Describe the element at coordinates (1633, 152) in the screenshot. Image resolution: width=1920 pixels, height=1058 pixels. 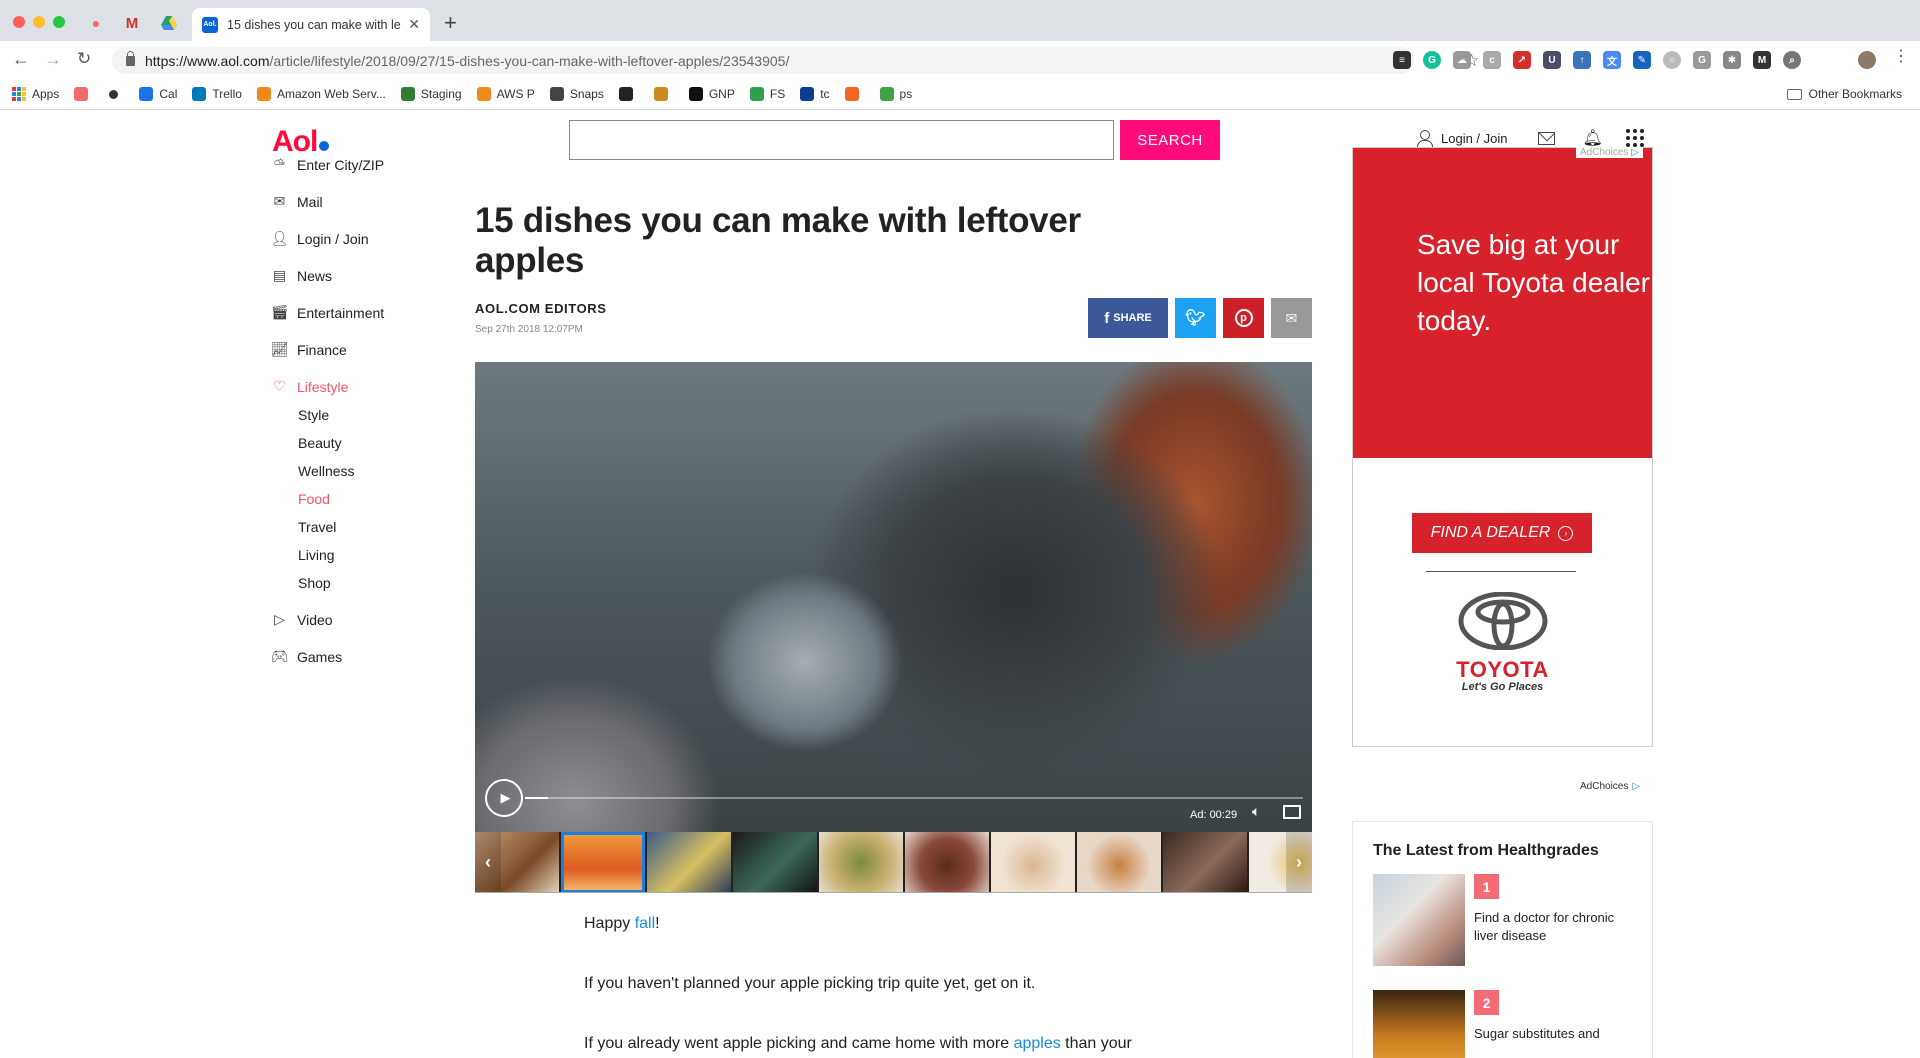
I see `adchoices-icon: ▷` at that location.